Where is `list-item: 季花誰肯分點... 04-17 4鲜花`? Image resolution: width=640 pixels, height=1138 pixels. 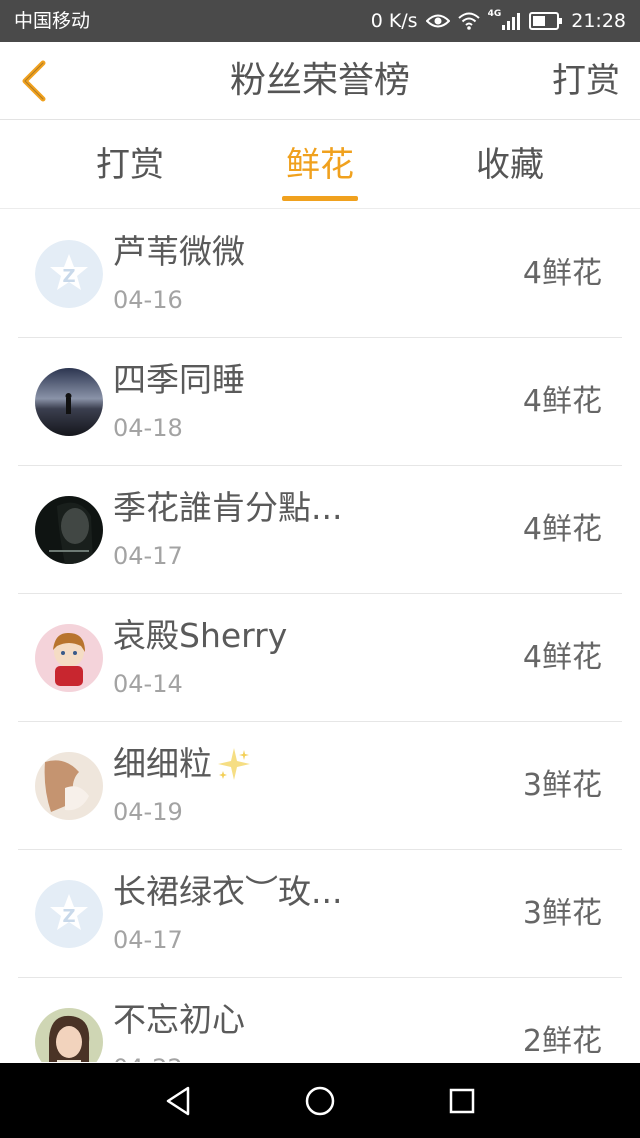 list-item: 季花誰肯分點... 04-17 4鲜花 is located at coordinates (320, 530).